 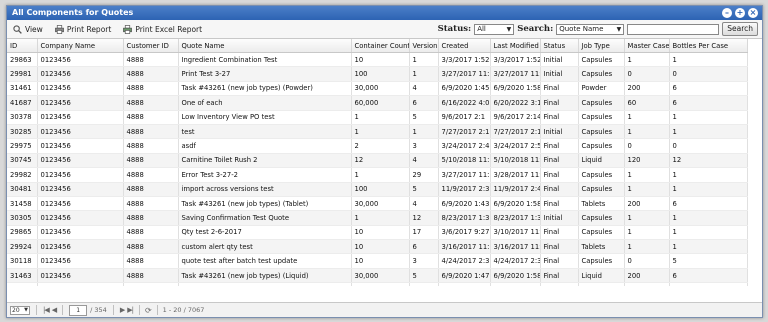 I want to click on column-header: Version, so click(x=424, y=46).